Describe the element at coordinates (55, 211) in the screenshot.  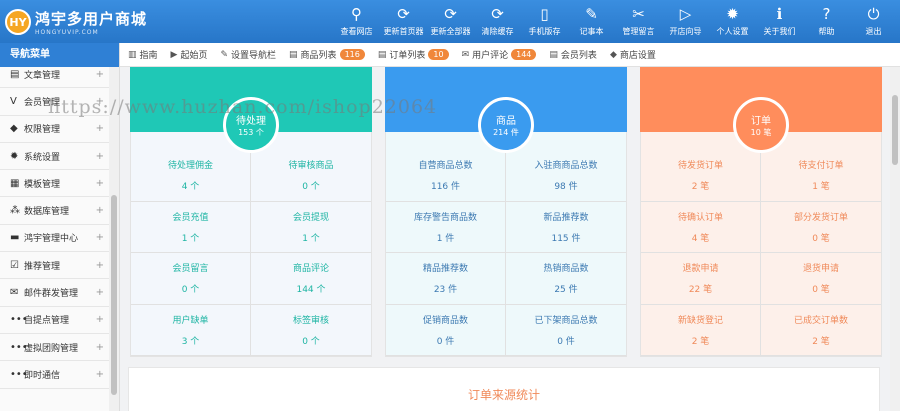
I see `sidebar-item-5: ⁂ 数据库管理 +` at that location.